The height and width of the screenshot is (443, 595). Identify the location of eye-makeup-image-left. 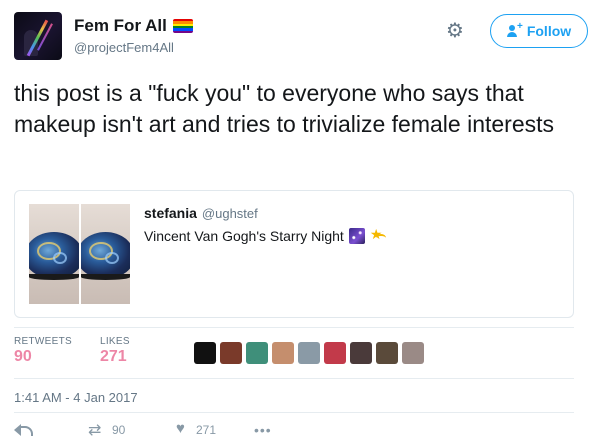
(54, 254).